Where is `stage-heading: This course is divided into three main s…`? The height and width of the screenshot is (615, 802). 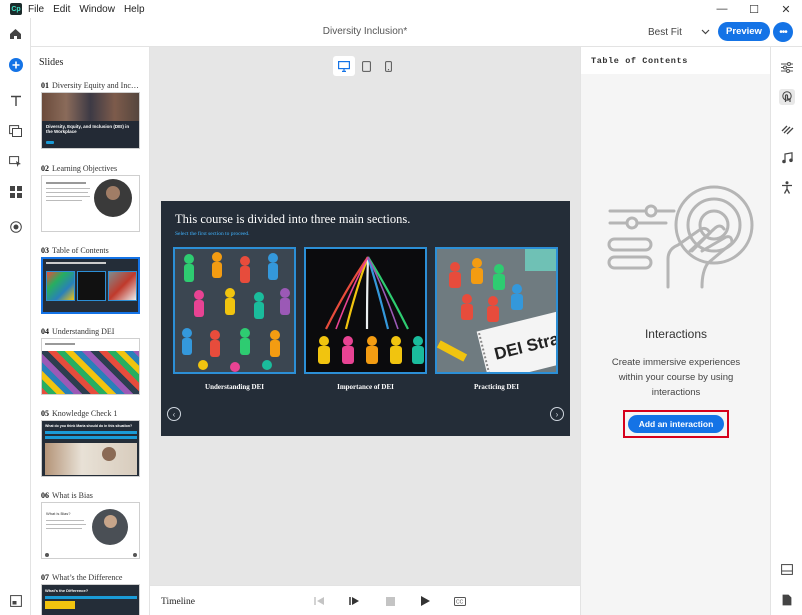
stage-heading: This course is divided into three main s… is located at coordinates (293, 219).